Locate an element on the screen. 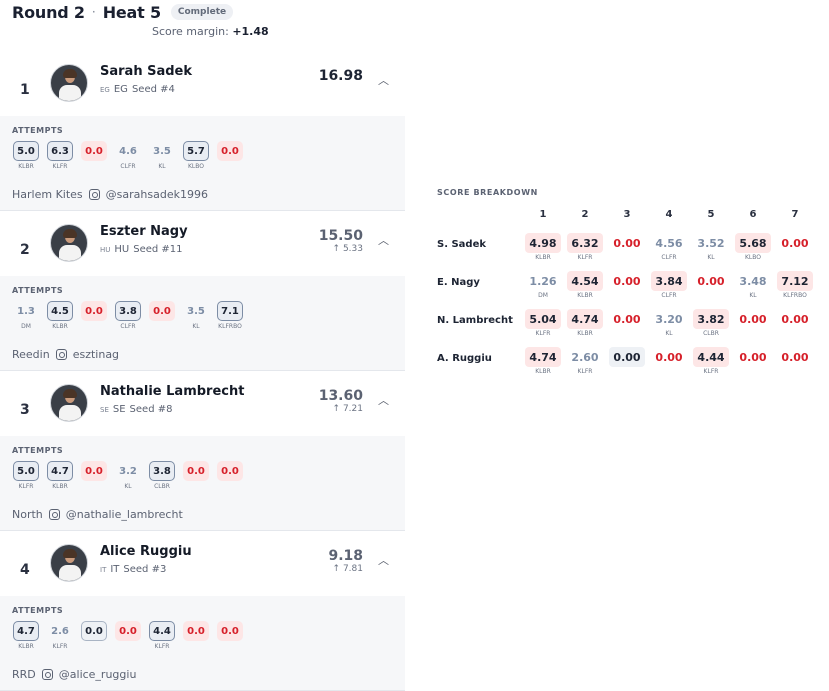 Image resolution: width=829 pixels, height=691 pixels. breakdown-rider-name: N. Lambrecht is located at coordinates (475, 320).